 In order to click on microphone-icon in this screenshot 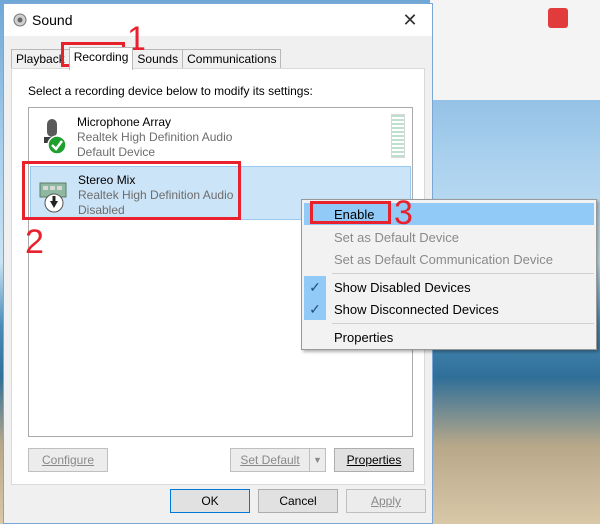, I will do `click(55, 137)`.